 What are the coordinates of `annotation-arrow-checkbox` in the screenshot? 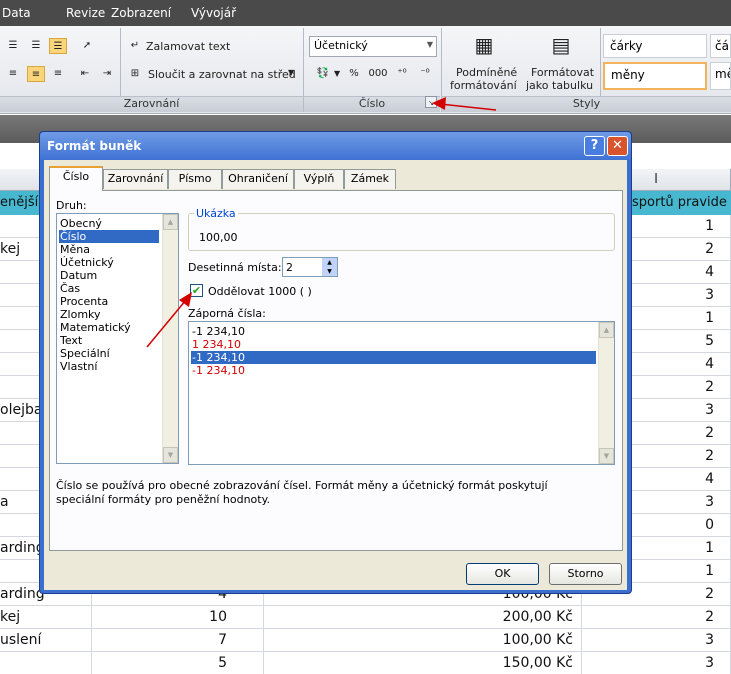 It's located at (169, 320).